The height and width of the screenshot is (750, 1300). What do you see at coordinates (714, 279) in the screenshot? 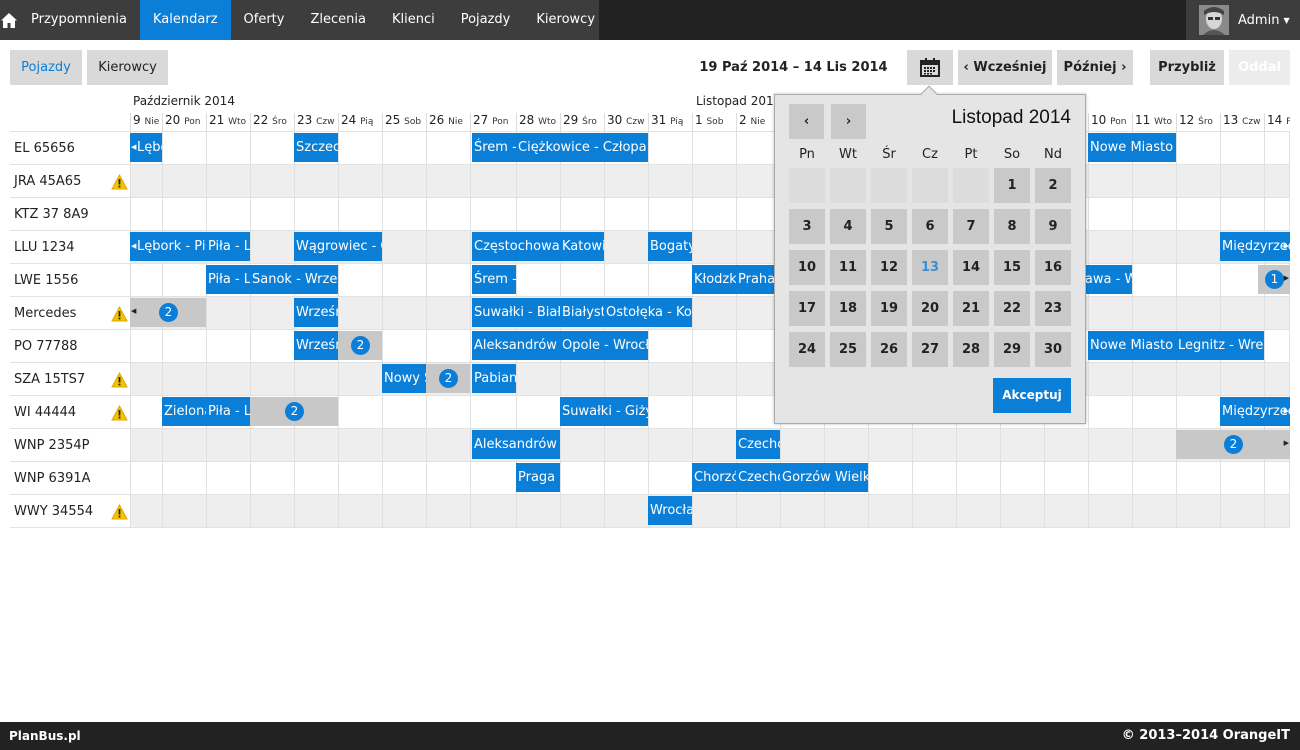
I see `event-block: Kłodzko` at bounding box center [714, 279].